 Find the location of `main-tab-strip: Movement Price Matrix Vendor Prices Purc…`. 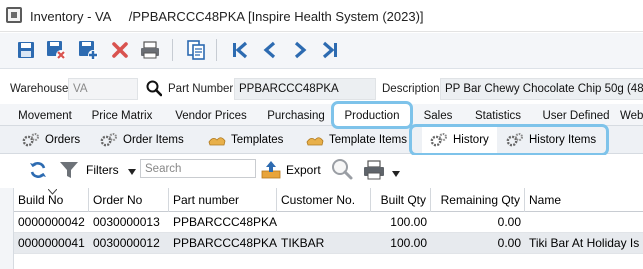

main-tab-strip: Movement Price Matrix Vendor Prices Purc… is located at coordinates (321, 115).